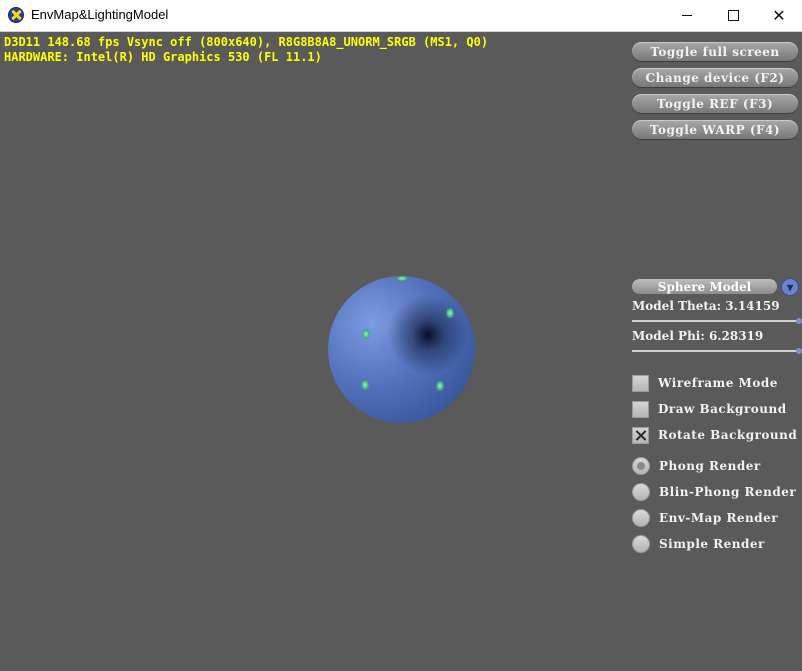 This screenshot has width=802, height=671. I want to click on sphere-model, so click(401, 349).